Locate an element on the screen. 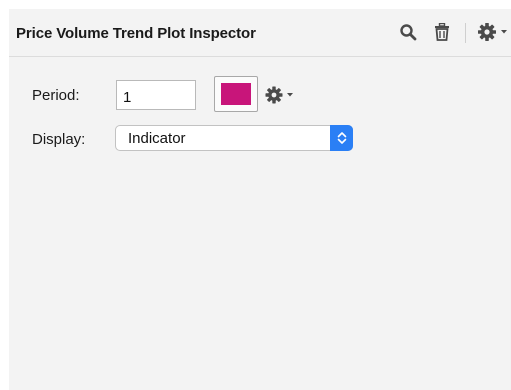  settings-menu-button is located at coordinates (493, 32).